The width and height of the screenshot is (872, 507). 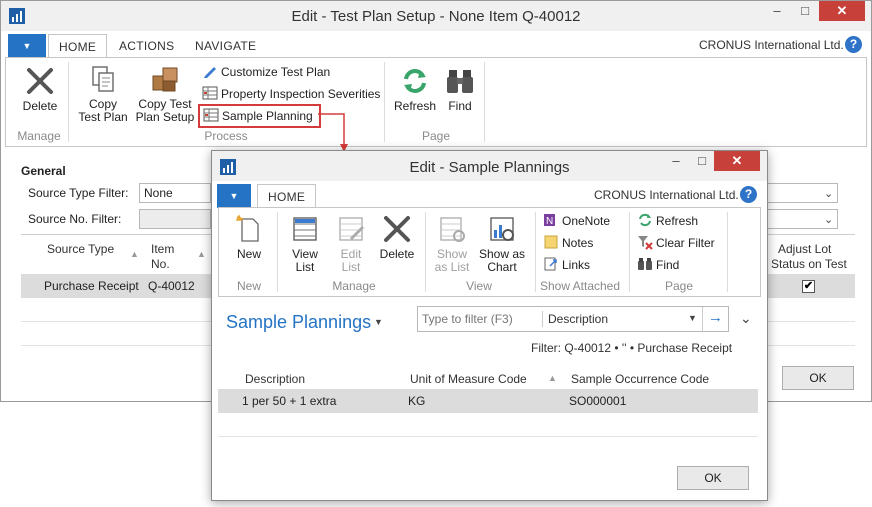 I want to click on view-list-label-line2: List, so click(x=305, y=267).